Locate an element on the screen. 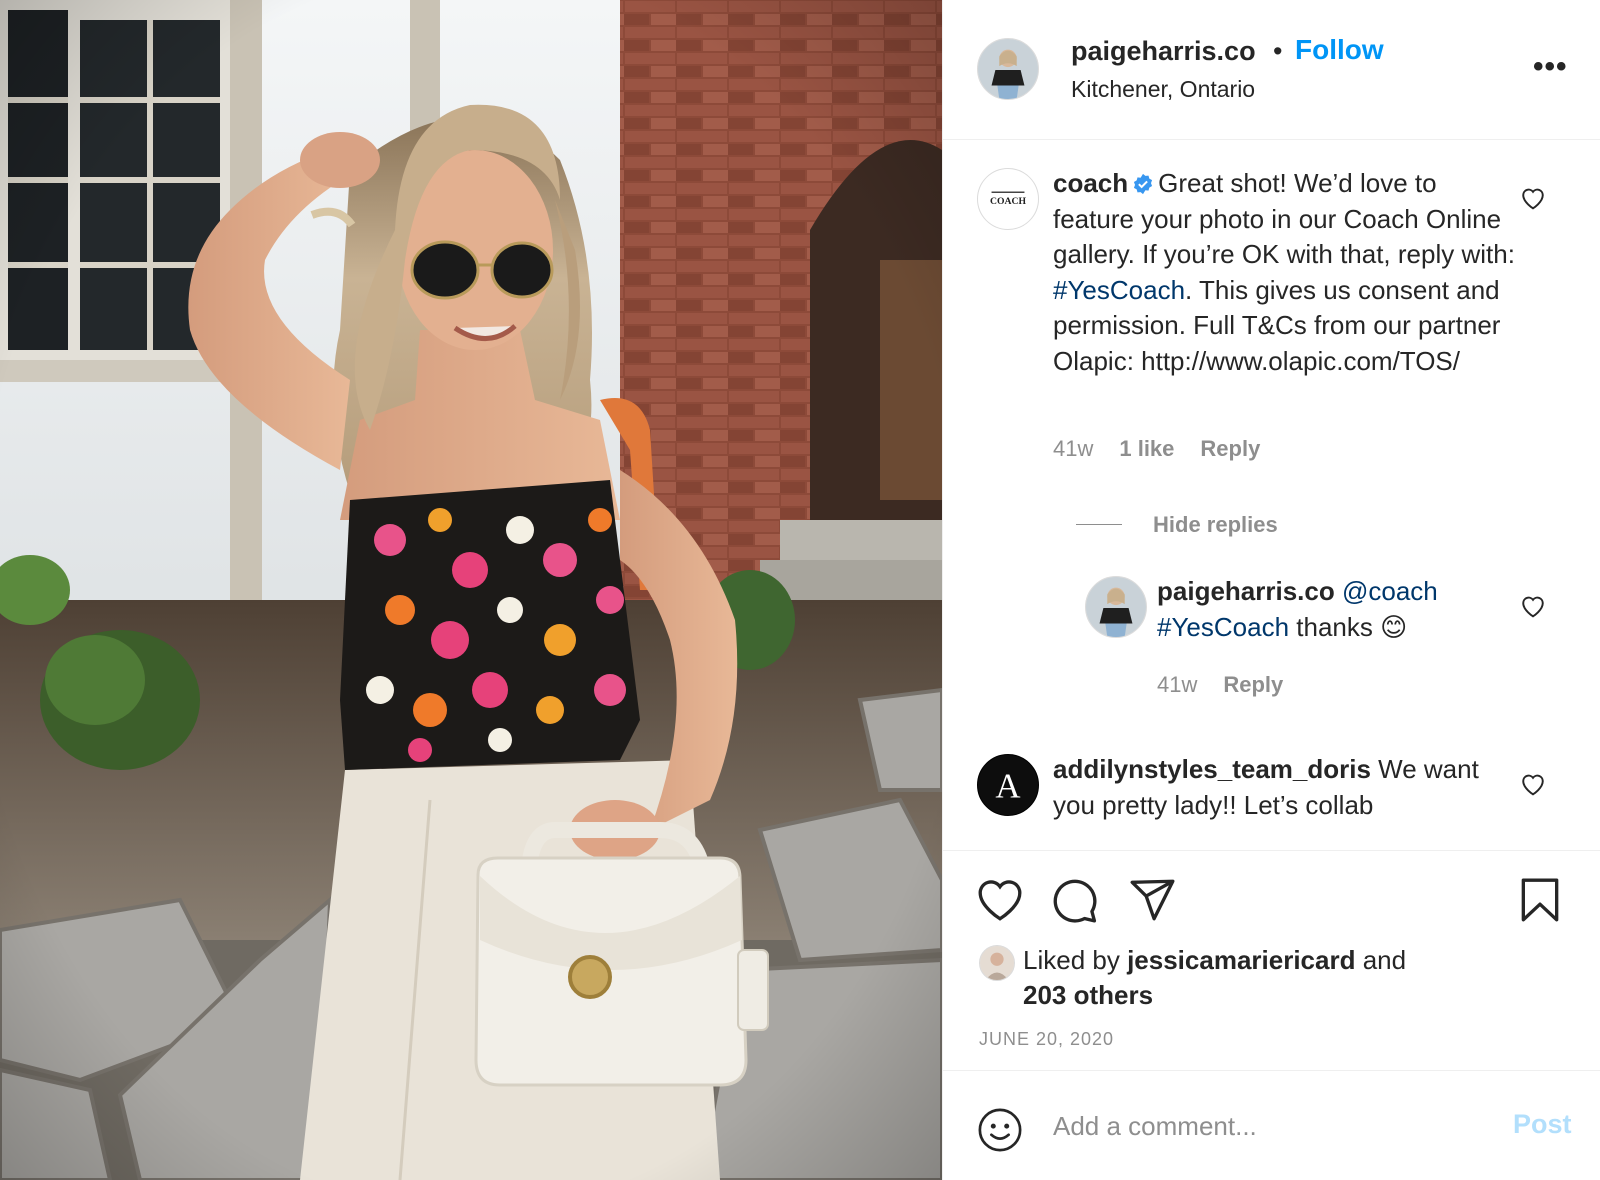  author-avatar is located at coordinates (1008, 69).